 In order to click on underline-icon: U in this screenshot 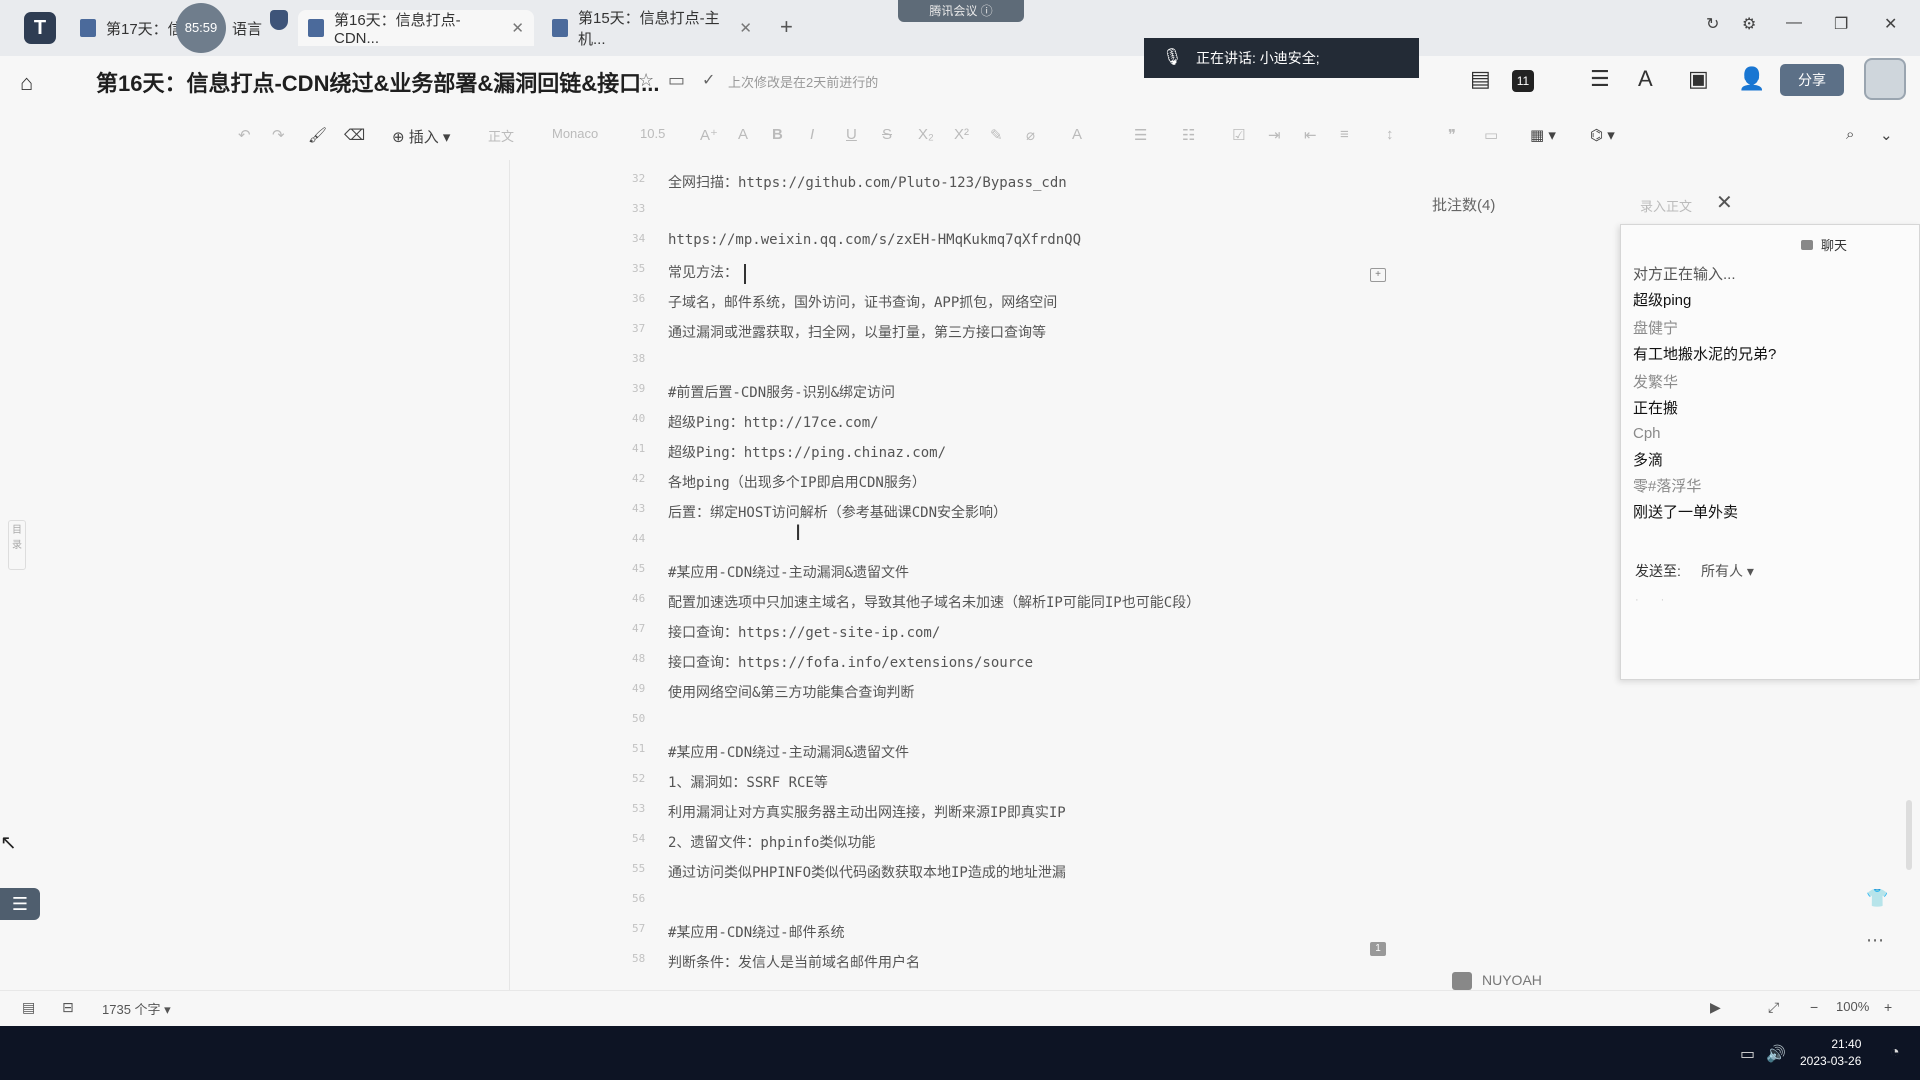, I will do `click(851, 134)`.